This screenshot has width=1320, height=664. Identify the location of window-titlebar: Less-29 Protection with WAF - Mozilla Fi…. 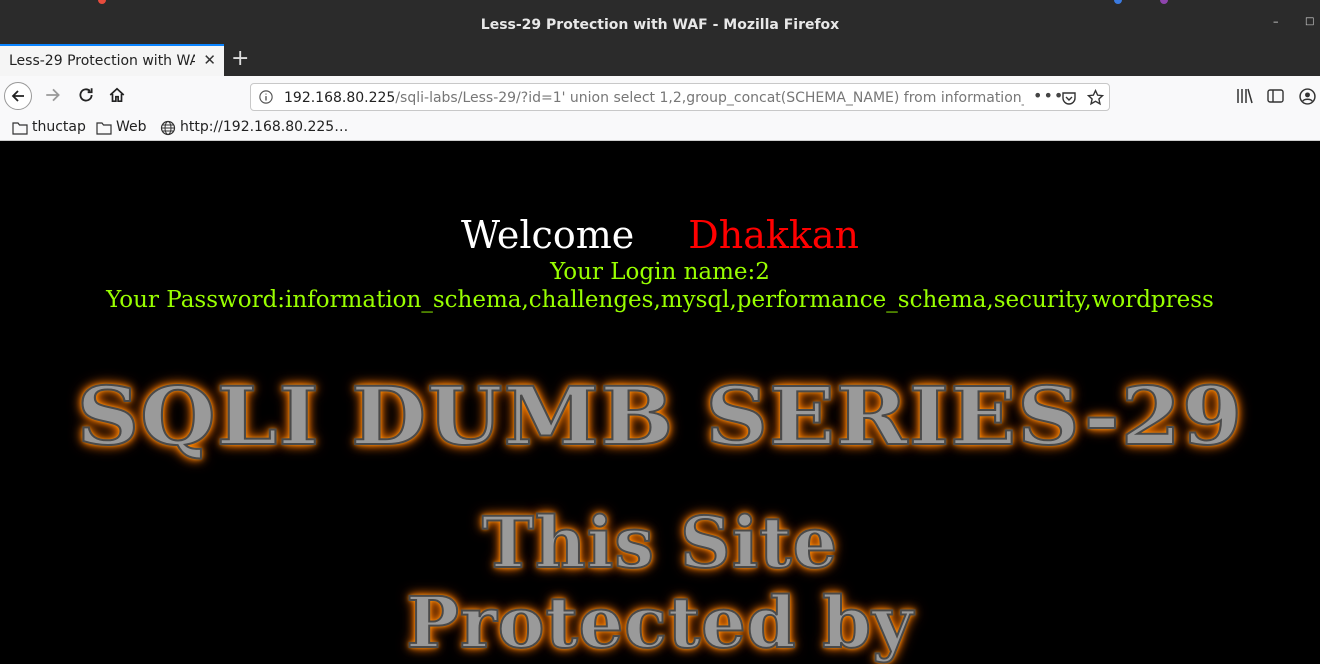
(660, 22).